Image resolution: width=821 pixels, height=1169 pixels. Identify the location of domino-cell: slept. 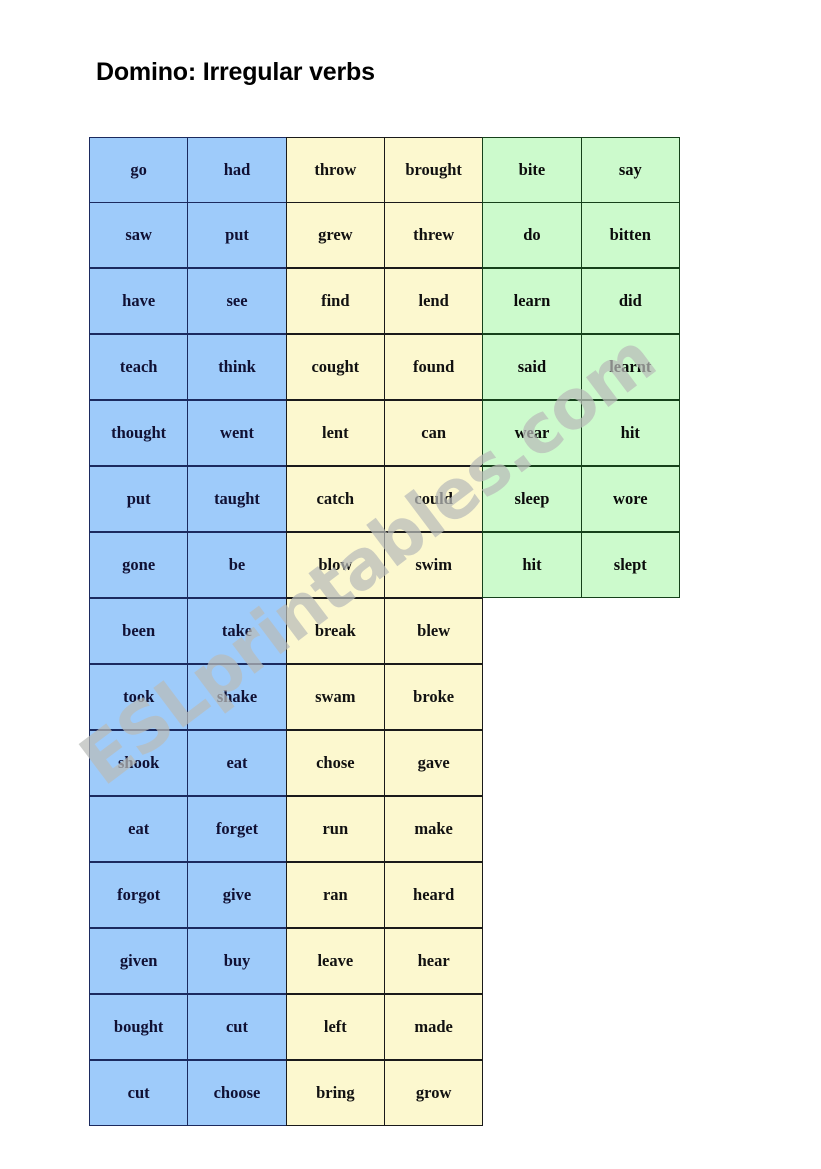
(630, 565).